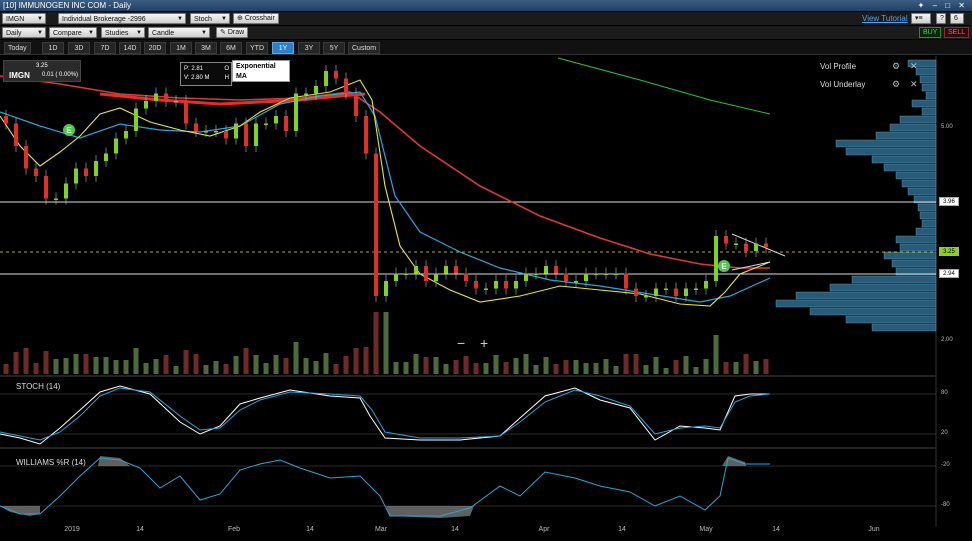  Describe the element at coordinates (105, 48) in the screenshot. I see `range-7d: 7D` at that location.